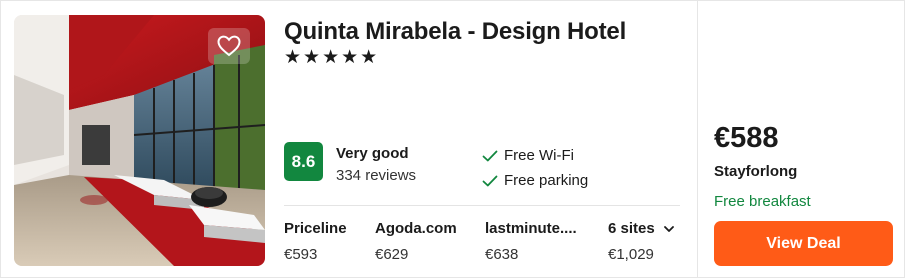 The width and height of the screenshot is (905, 278). Describe the element at coordinates (531, 241) in the screenshot. I see `site-option-lastminute: lastminute.... €638` at that location.